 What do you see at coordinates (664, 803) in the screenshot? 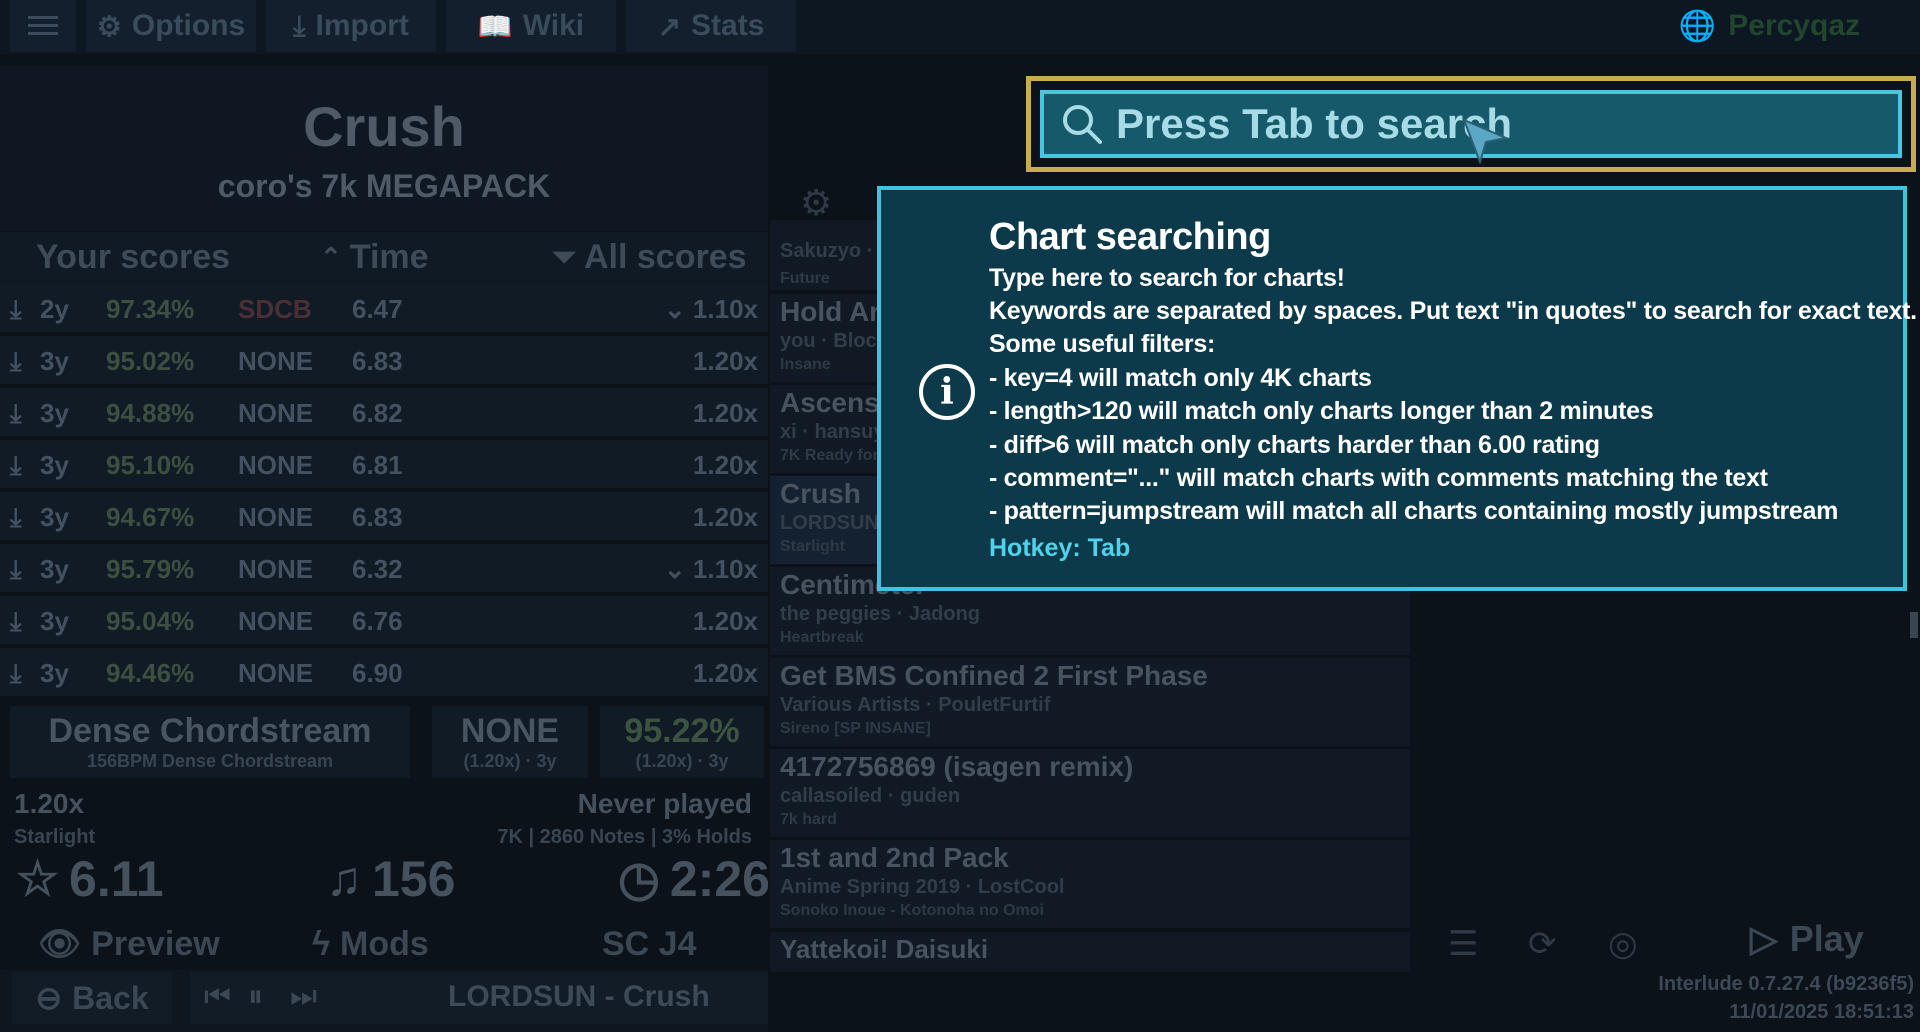
I see `play-status: Never played` at bounding box center [664, 803].